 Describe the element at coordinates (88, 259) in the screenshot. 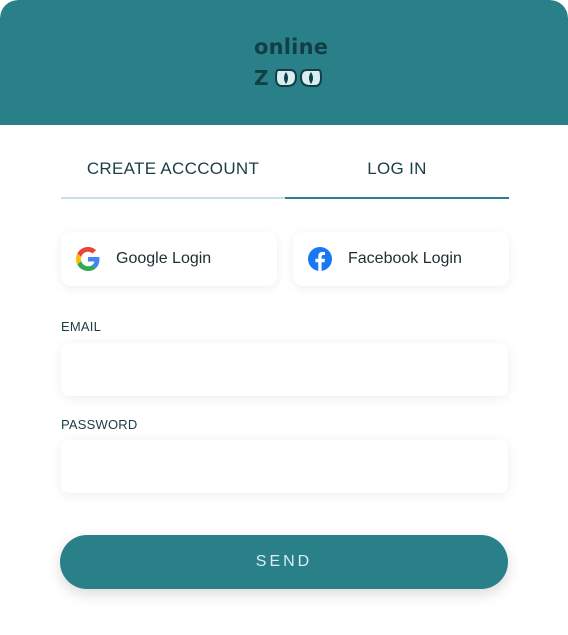

I see `google-icon` at that location.